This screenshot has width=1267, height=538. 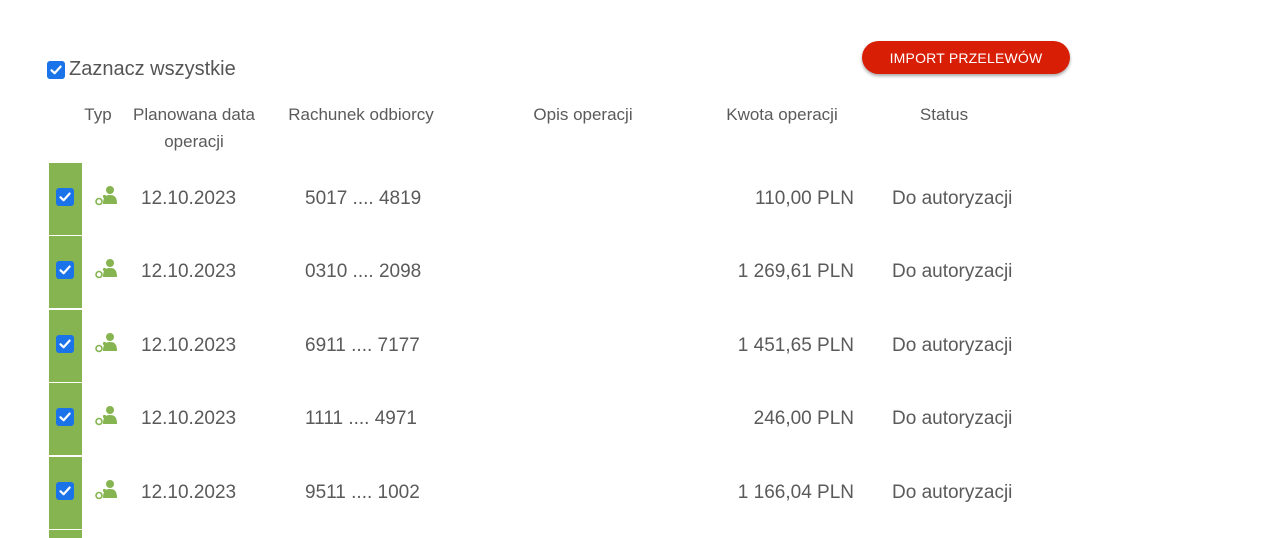 What do you see at coordinates (361, 114) in the screenshot?
I see `column-header-account: Rachunek odbiorcy` at bounding box center [361, 114].